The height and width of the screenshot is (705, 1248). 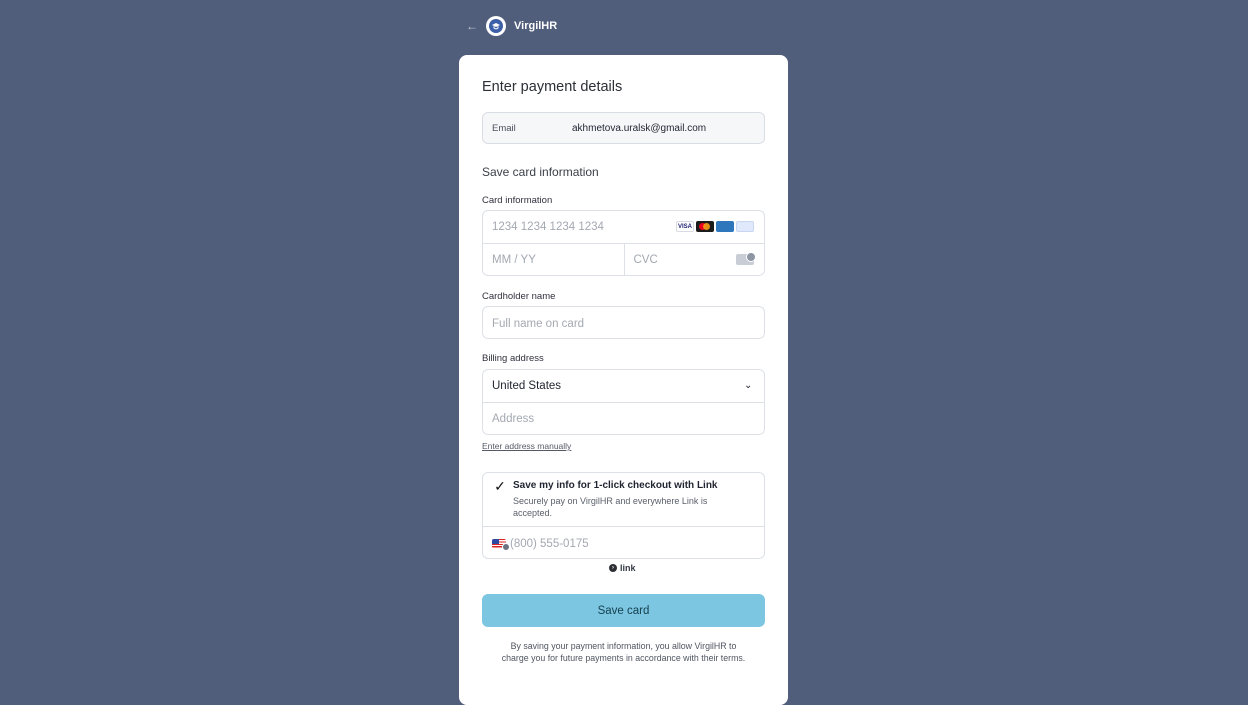 What do you see at coordinates (519, 296) in the screenshot?
I see `cardholder-name-label: Cardholder name` at bounding box center [519, 296].